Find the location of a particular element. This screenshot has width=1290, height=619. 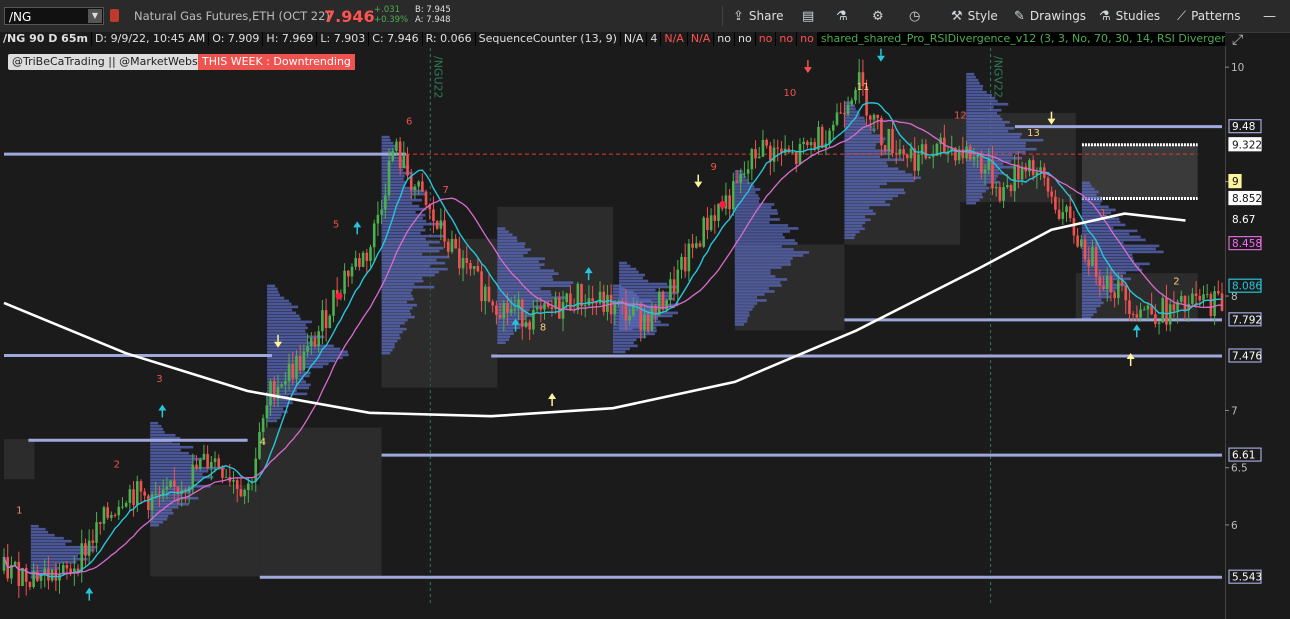

session-label: /NGU22 is located at coordinates (437, 77).